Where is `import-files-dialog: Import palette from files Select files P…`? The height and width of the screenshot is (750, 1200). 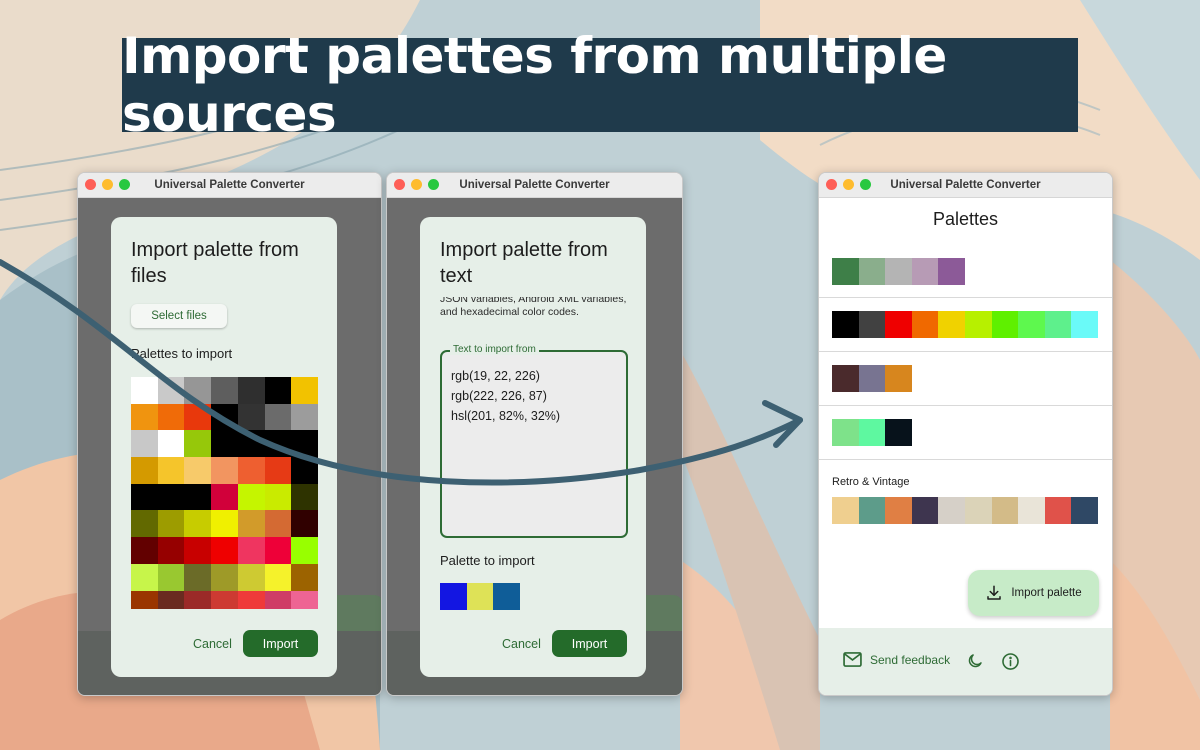
import-files-dialog: Import palette from files Select files P… is located at coordinates (224, 447).